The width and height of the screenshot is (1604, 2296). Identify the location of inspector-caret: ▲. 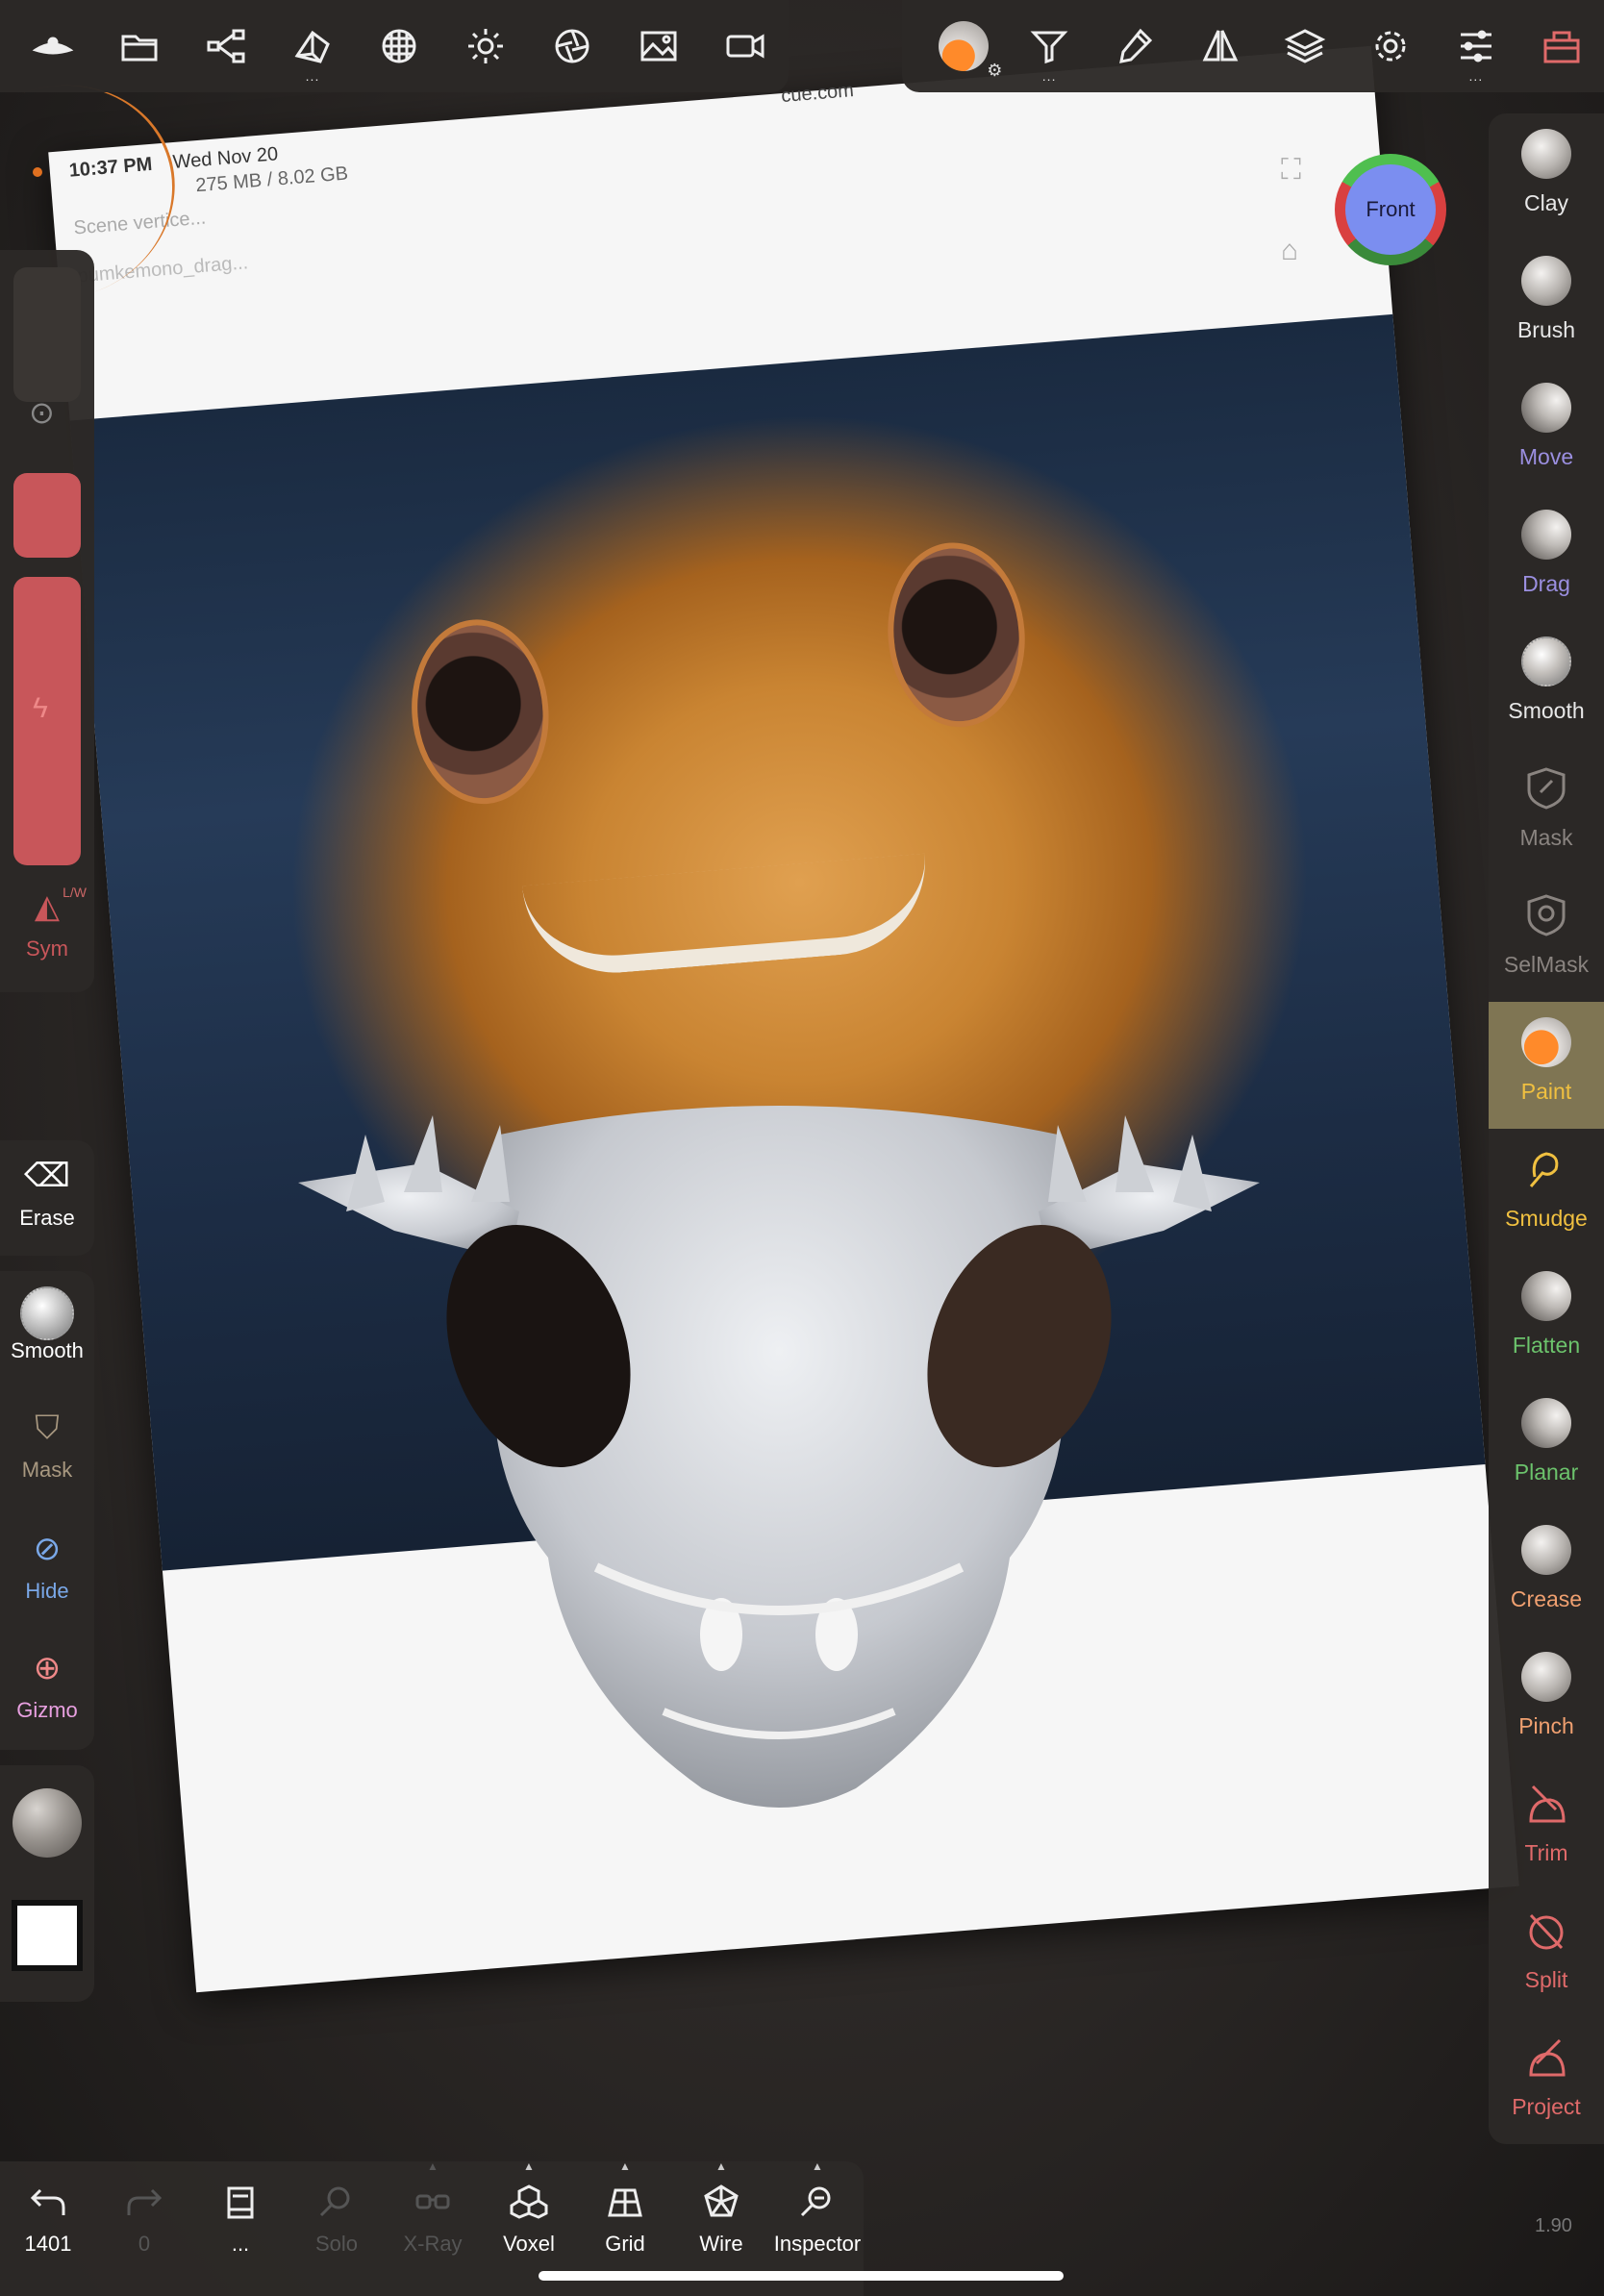
(817, 2166).